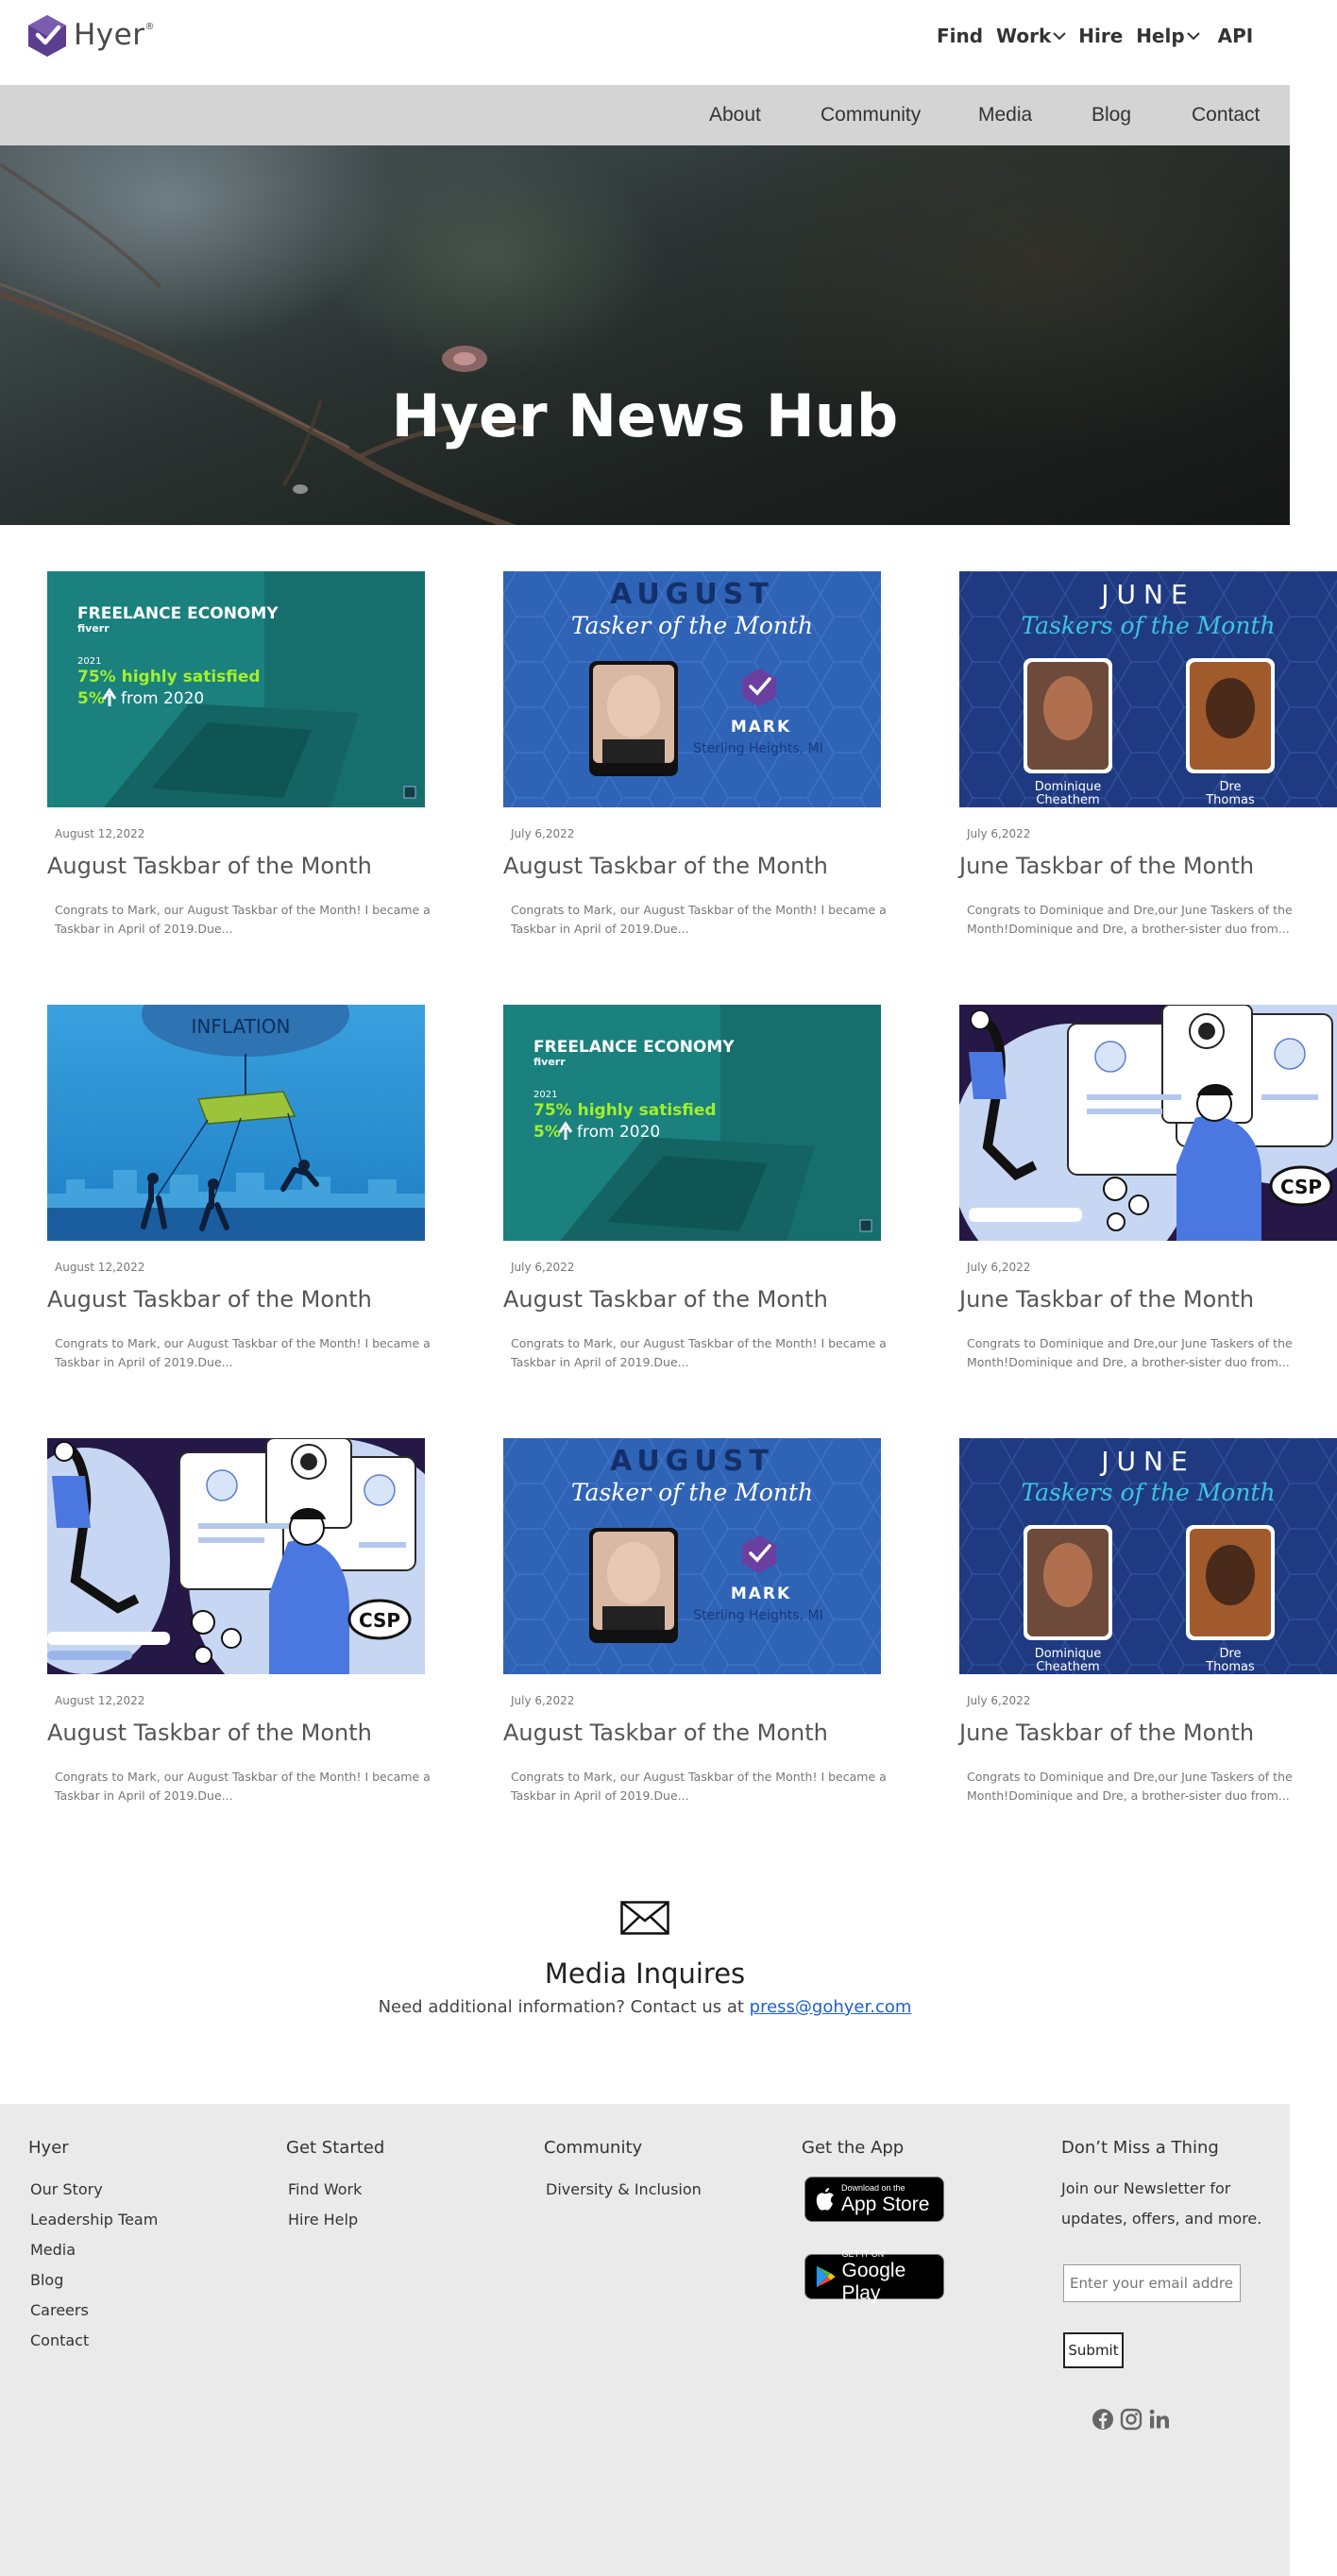 The height and width of the screenshot is (2576, 1337). Describe the element at coordinates (735, 115) in the screenshot. I see `subnav-about: About` at that location.